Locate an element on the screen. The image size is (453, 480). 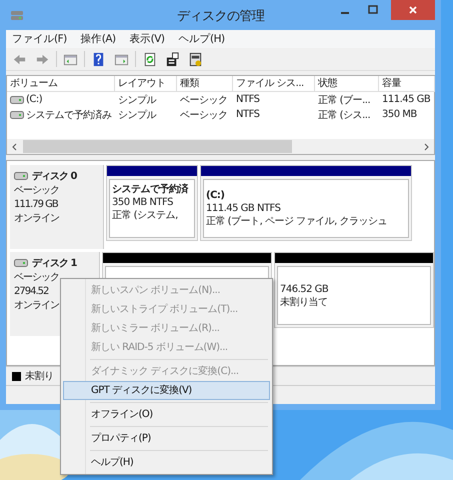
close-button is located at coordinates (413, 10).